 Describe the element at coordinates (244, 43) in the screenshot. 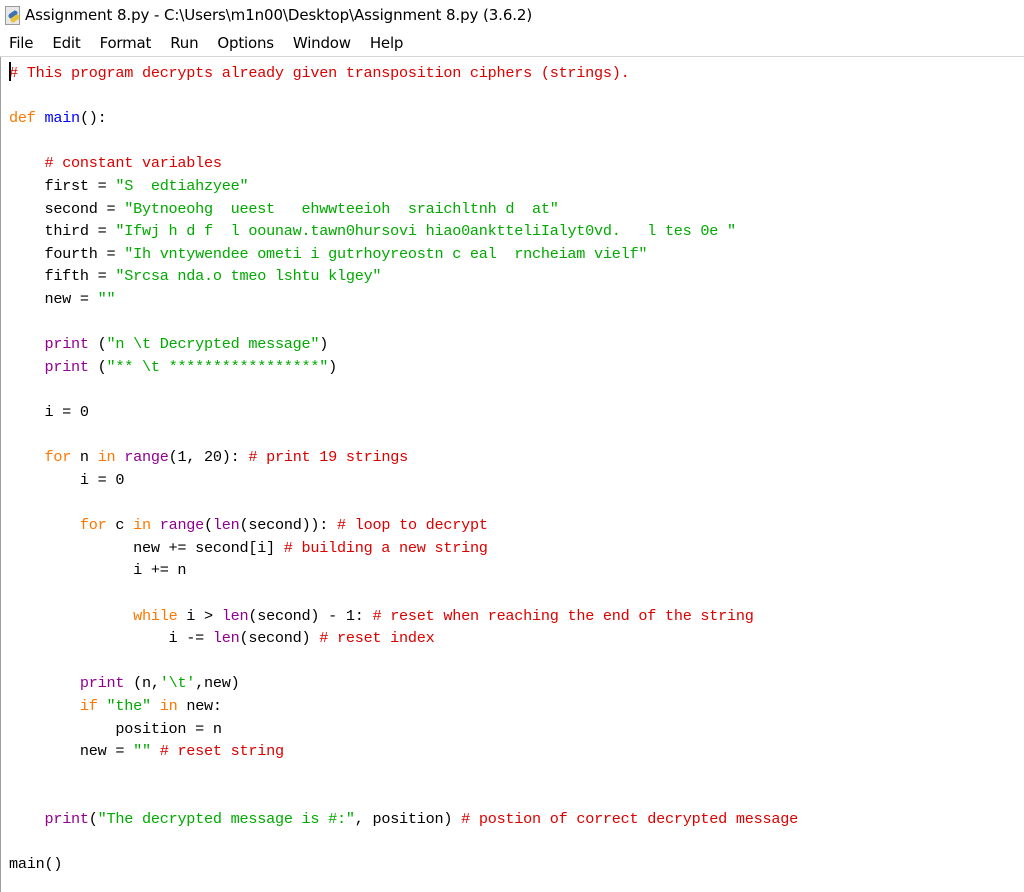

I see `menu-options: Options` at that location.